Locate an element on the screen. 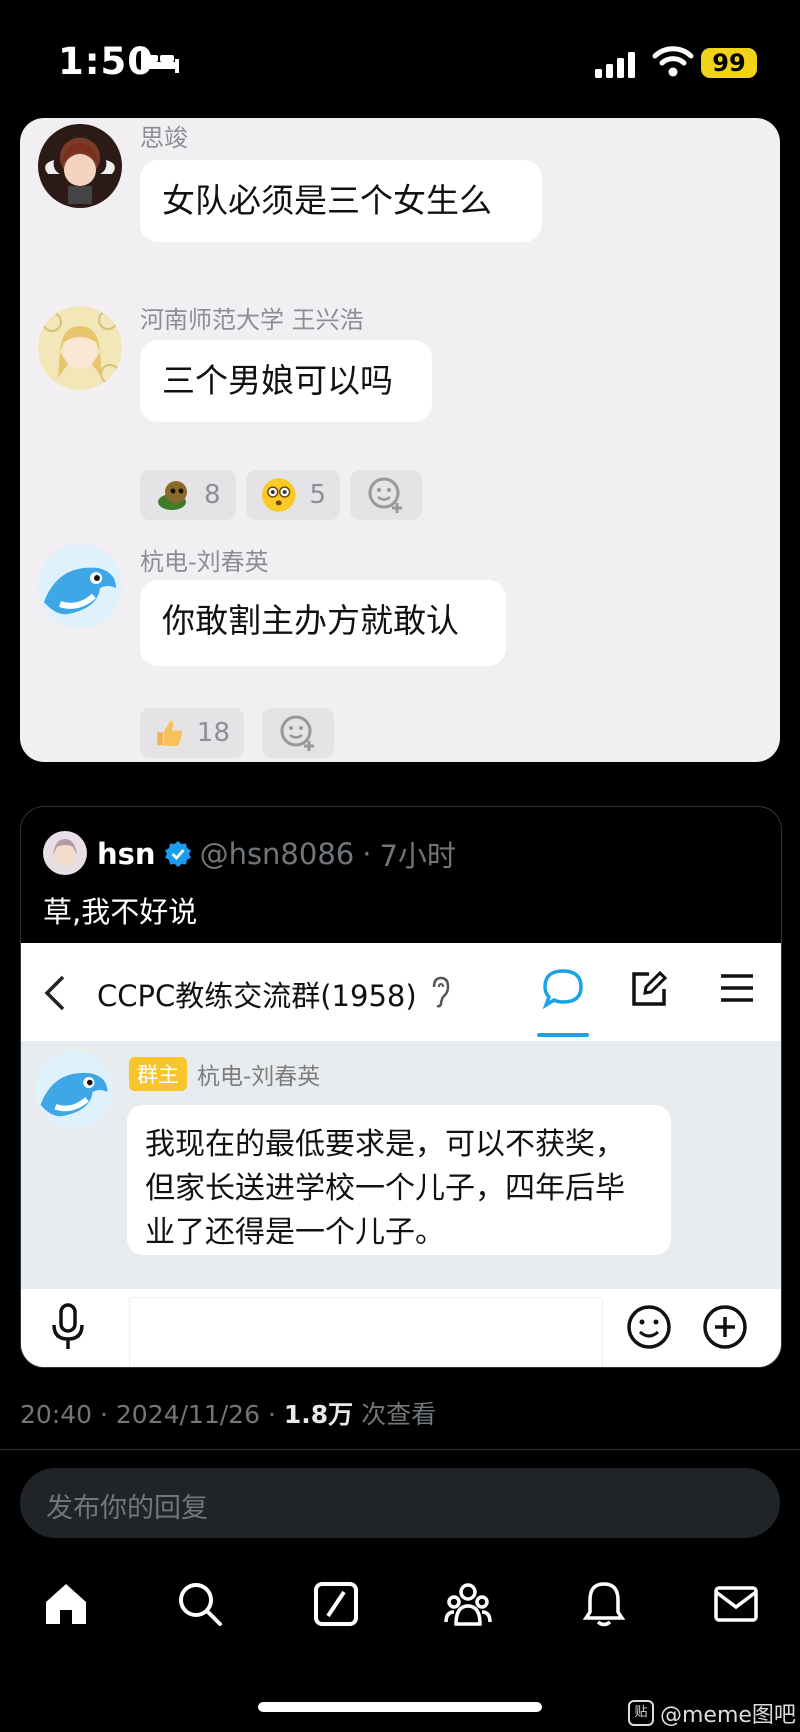 The height and width of the screenshot is (1732, 800). emoji-icon is located at coordinates (649, 1327).